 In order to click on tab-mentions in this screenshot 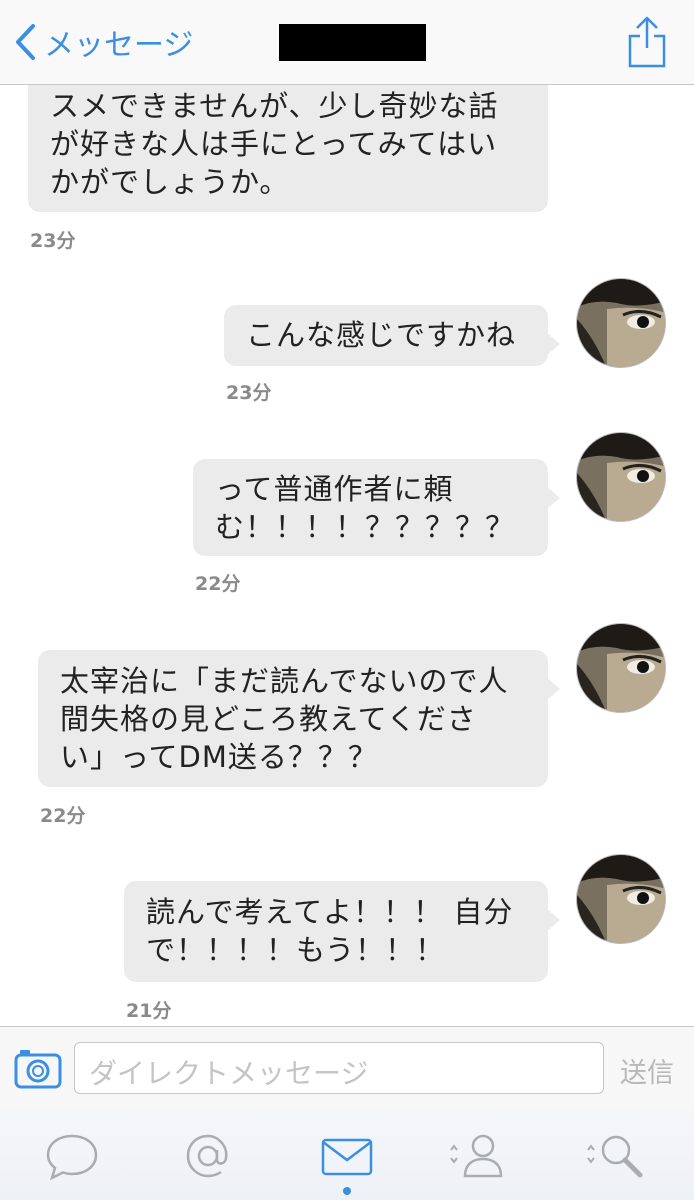, I will do `click(208, 1156)`.